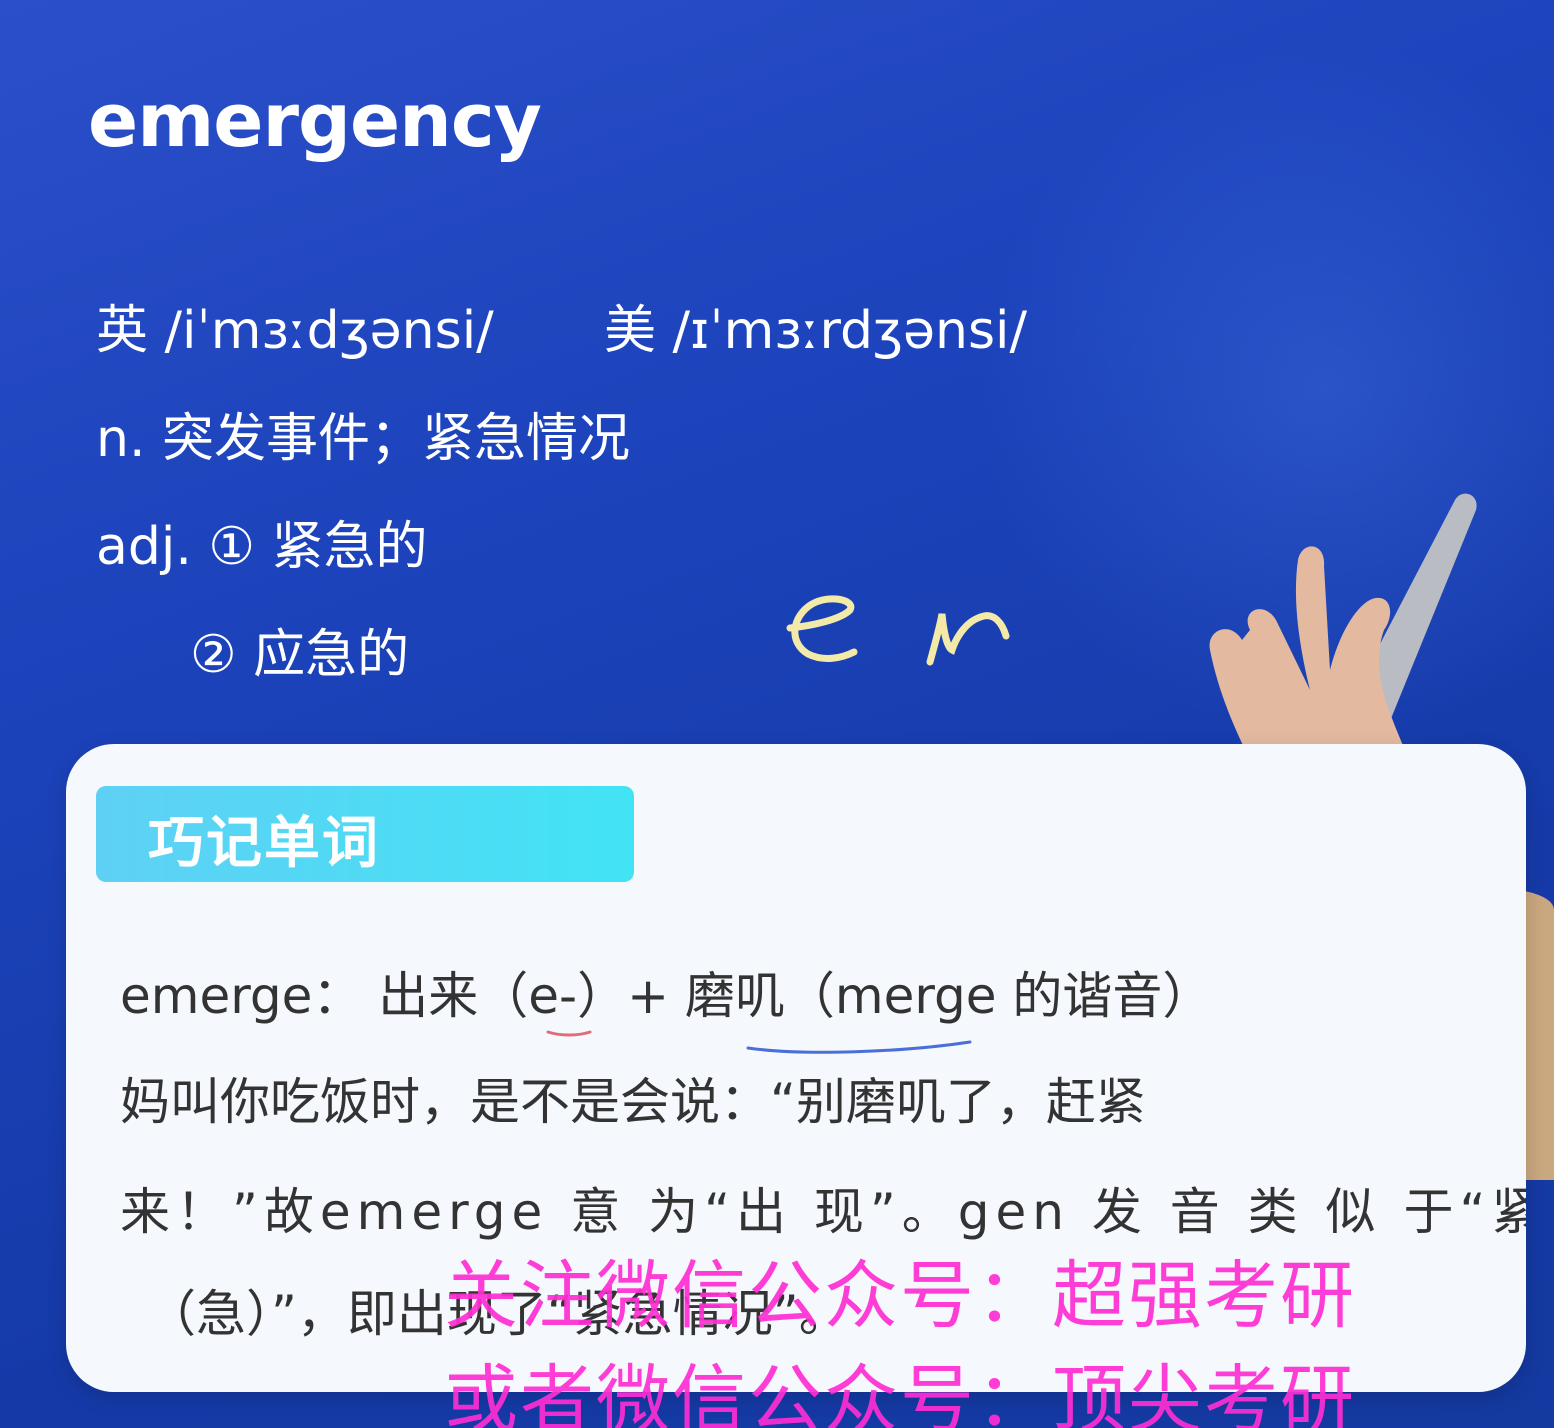  Describe the element at coordinates (569, 1033) in the screenshot. I see `handwritten-underline-e` at that location.